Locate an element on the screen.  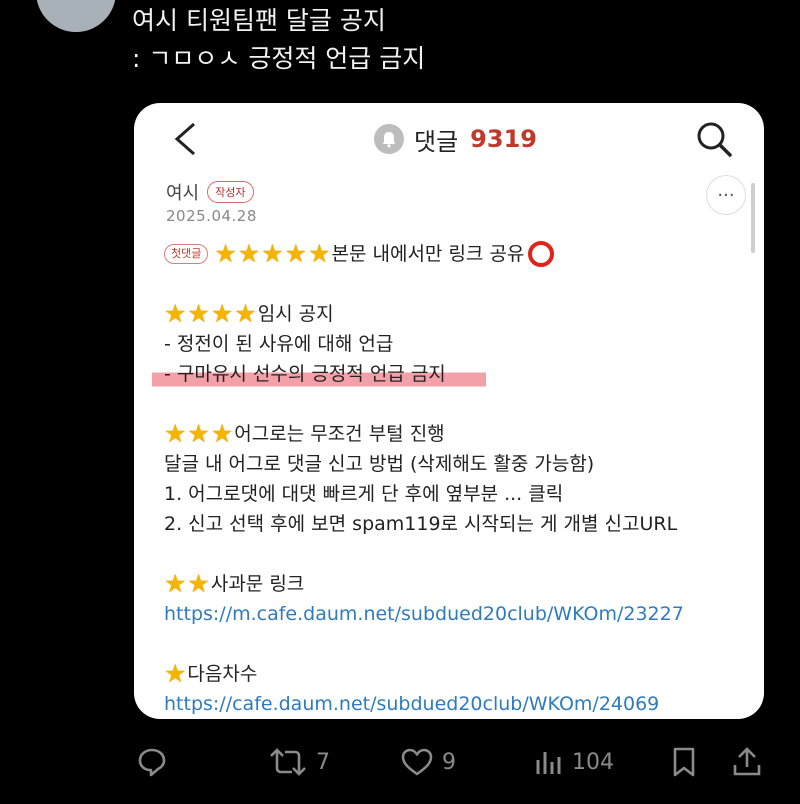
comment-text: 임시 공지 is located at coordinates (295, 314).